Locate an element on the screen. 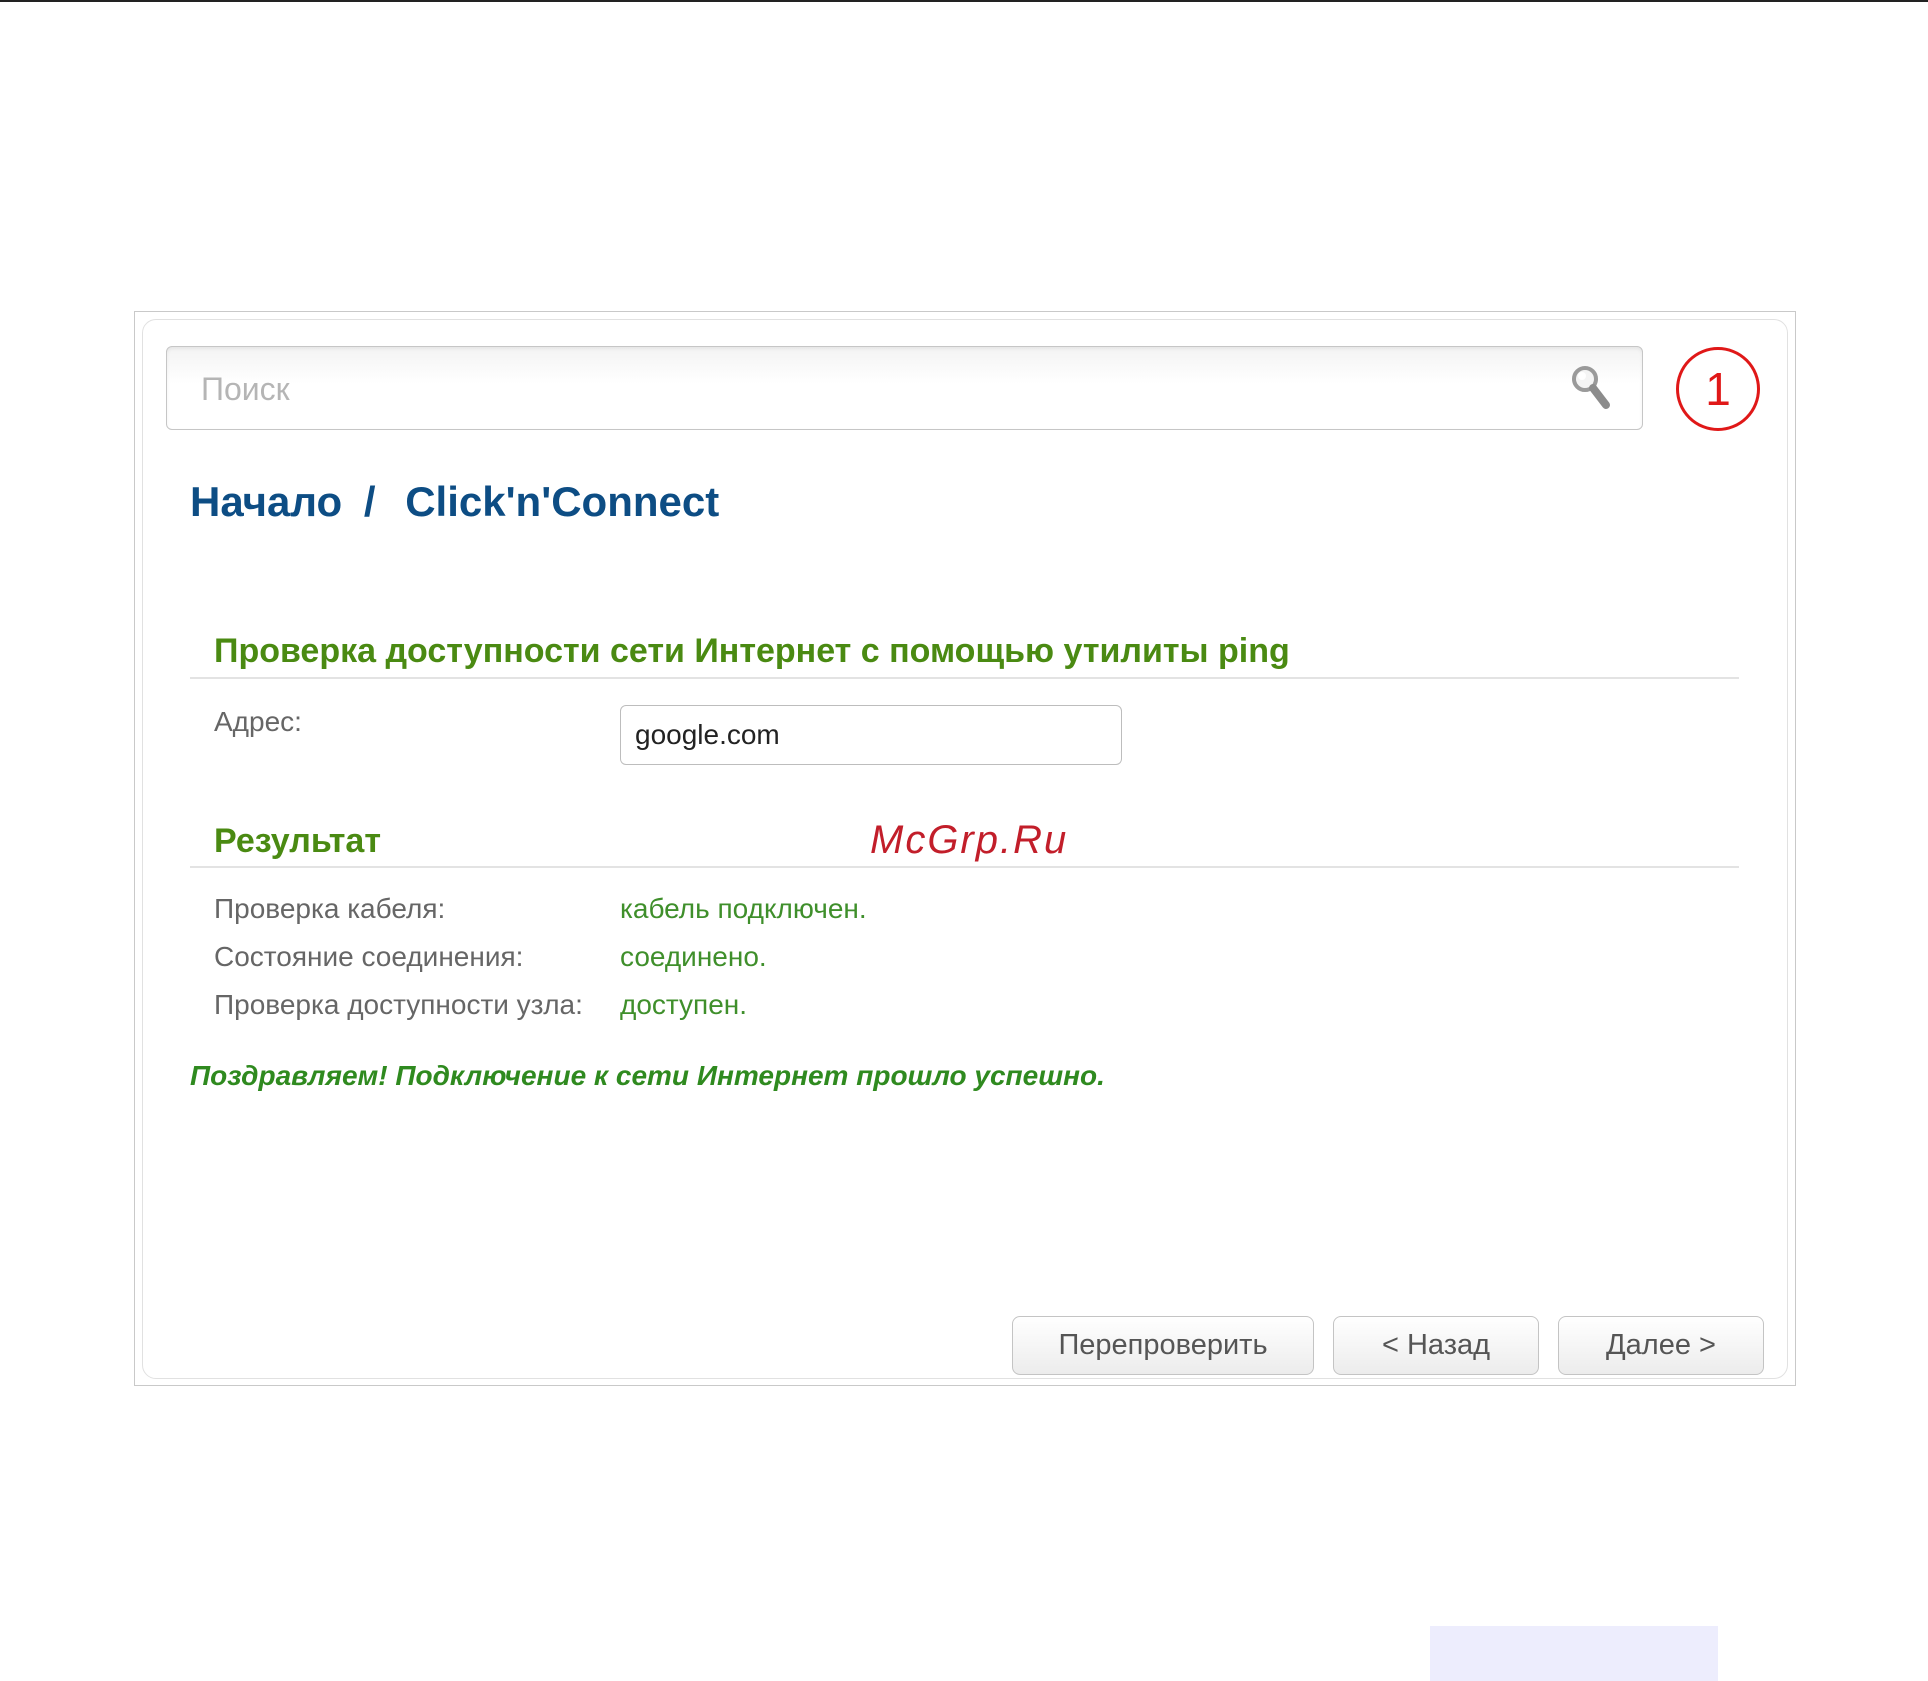 Image resolution: width=1928 pixels, height=1681 pixels. breadcrumb-current: Click'n'Connect is located at coordinates (562, 501).